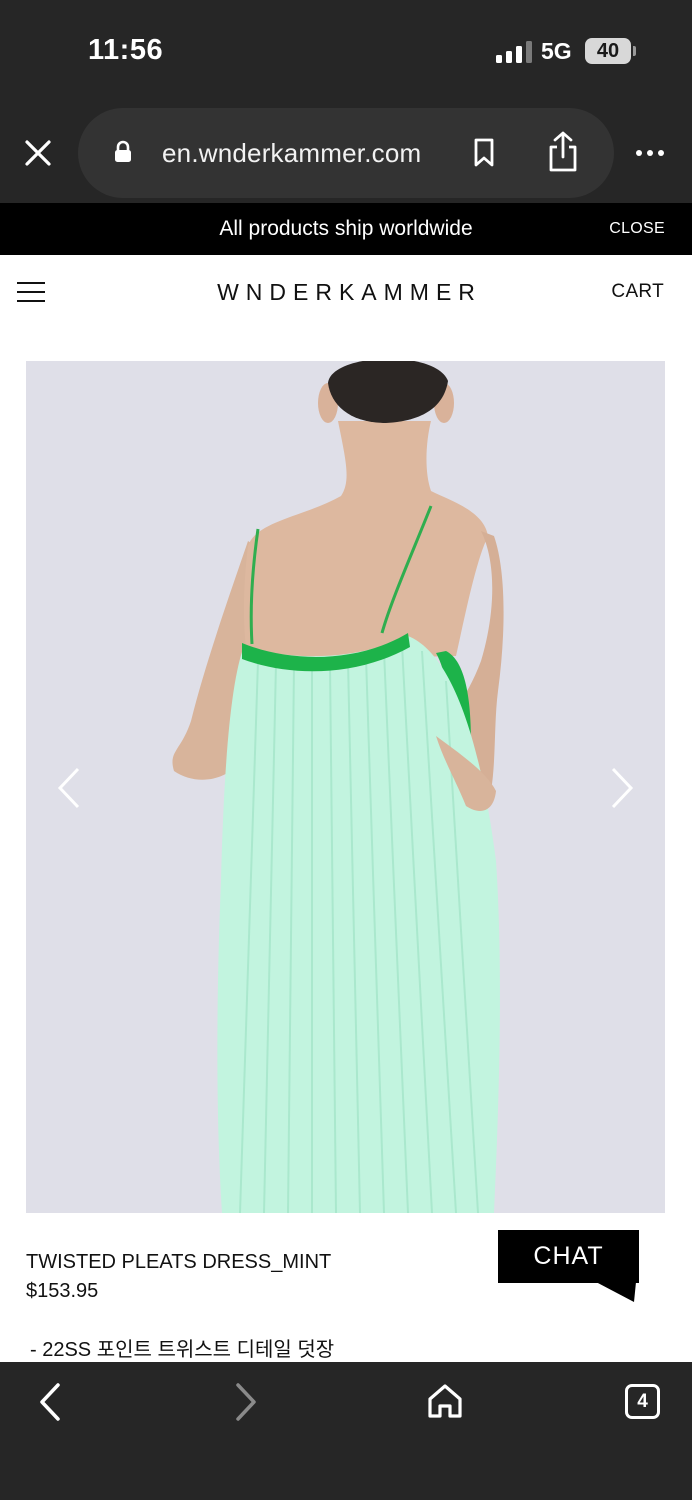 This screenshot has width=692, height=1500. I want to click on address-bar: en.wnderkammer.com, so click(346, 153).